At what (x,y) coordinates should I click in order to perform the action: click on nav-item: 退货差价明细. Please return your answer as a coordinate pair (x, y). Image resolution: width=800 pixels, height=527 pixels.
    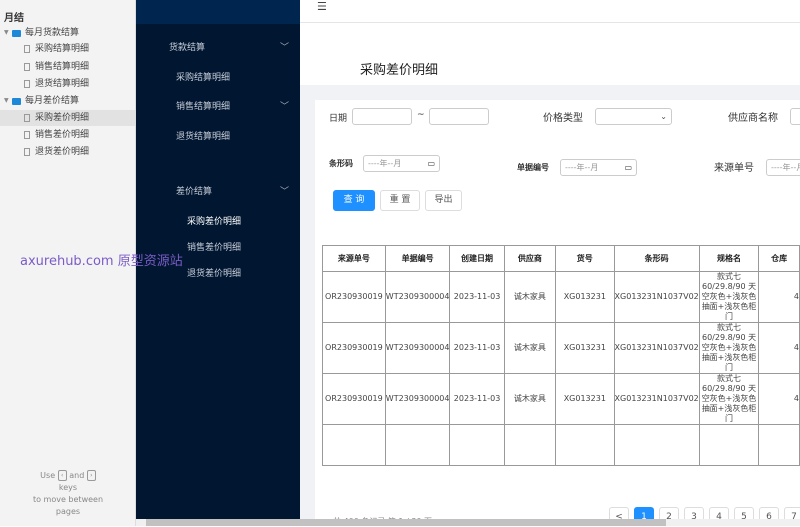
    Looking at the image, I should click on (214, 272).